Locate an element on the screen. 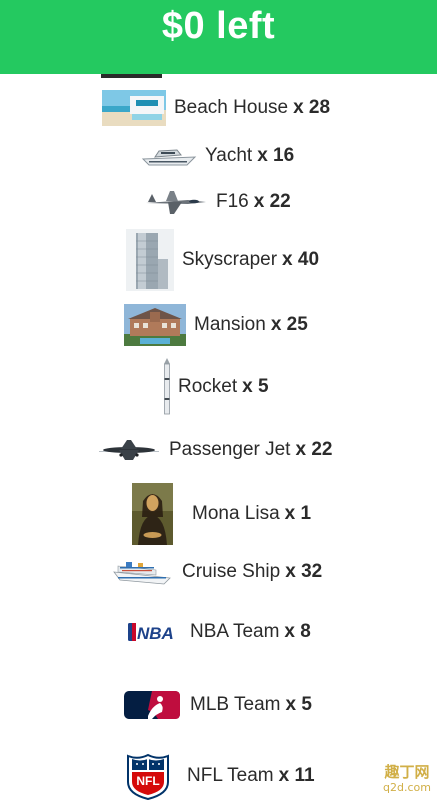 This screenshot has height=800, width=437. site-watermark-logo: 趣丁网 q2d.com is located at coordinates (407, 779).